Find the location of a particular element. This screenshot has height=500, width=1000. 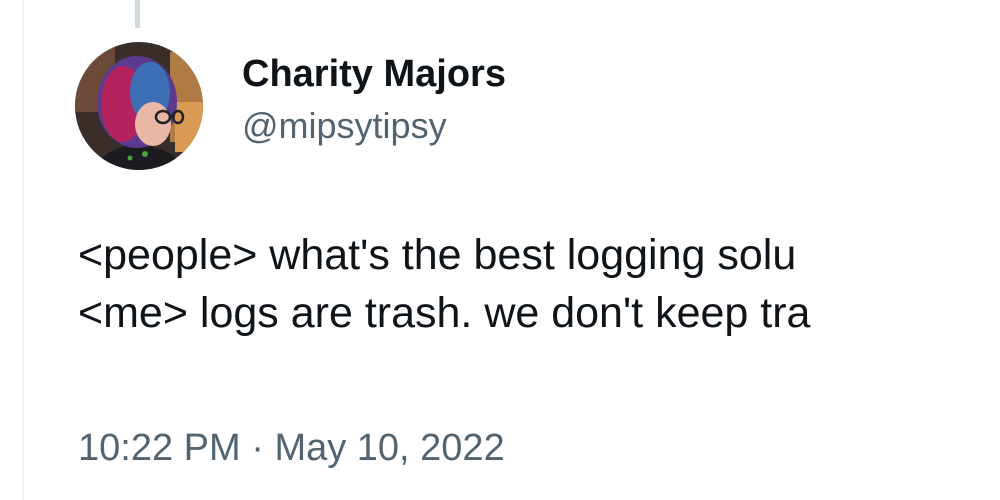

tweet-line-2: <me> logs are trash. we don't keep tra is located at coordinates (444, 313).